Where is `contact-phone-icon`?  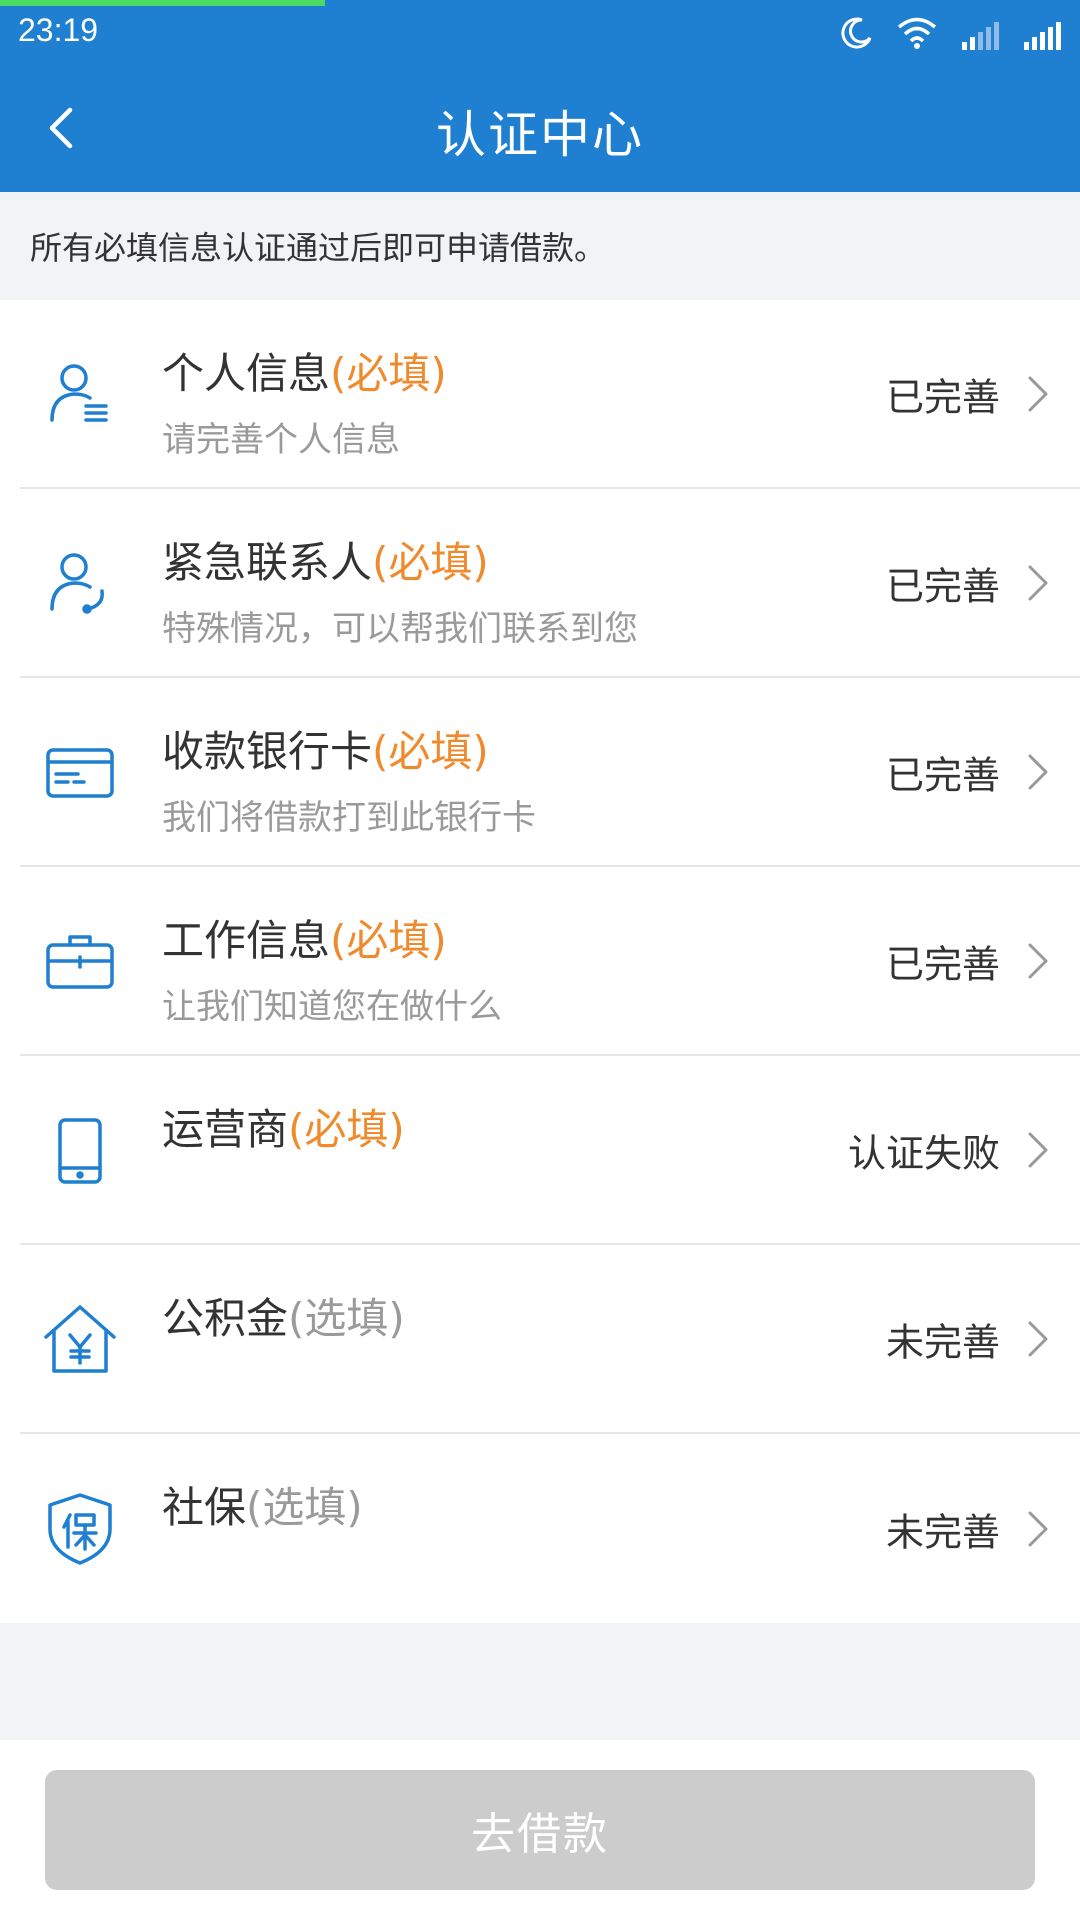
contact-phone-icon is located at coordinates (80, 583).